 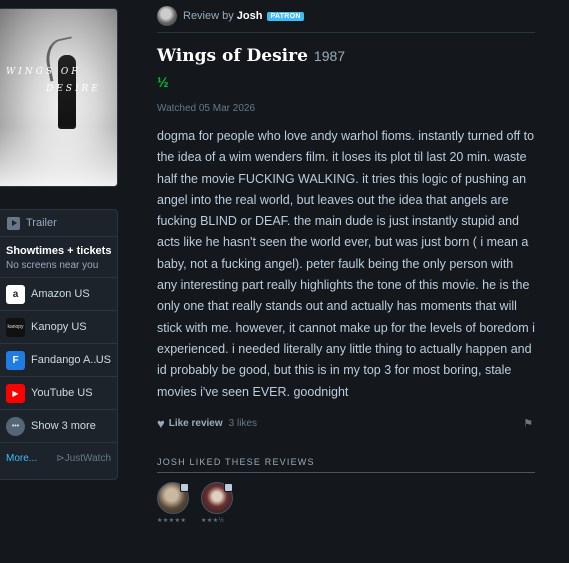 What do you see at coordinates (346, 423) in the screenshot?
I see `review-actions: ♥ Like review 3 likes ⚑` at bounding box center [346, 423].